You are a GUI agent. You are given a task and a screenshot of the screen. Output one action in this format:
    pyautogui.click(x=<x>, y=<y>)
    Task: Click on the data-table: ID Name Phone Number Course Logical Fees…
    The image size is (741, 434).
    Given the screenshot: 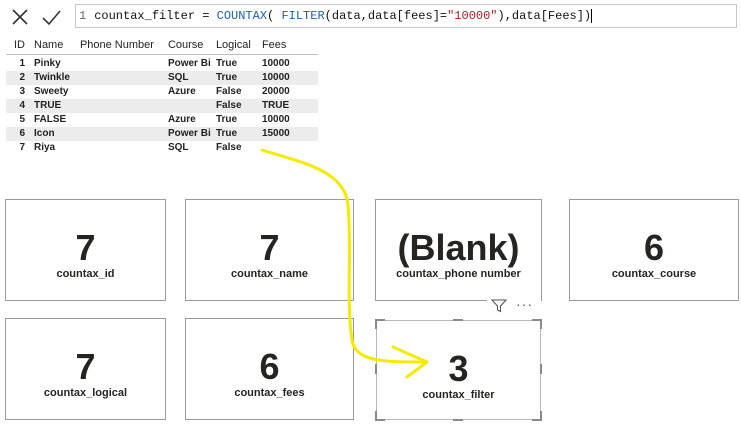 What is the action you would take?
    pyautogui.click(x=162, y=95)
    